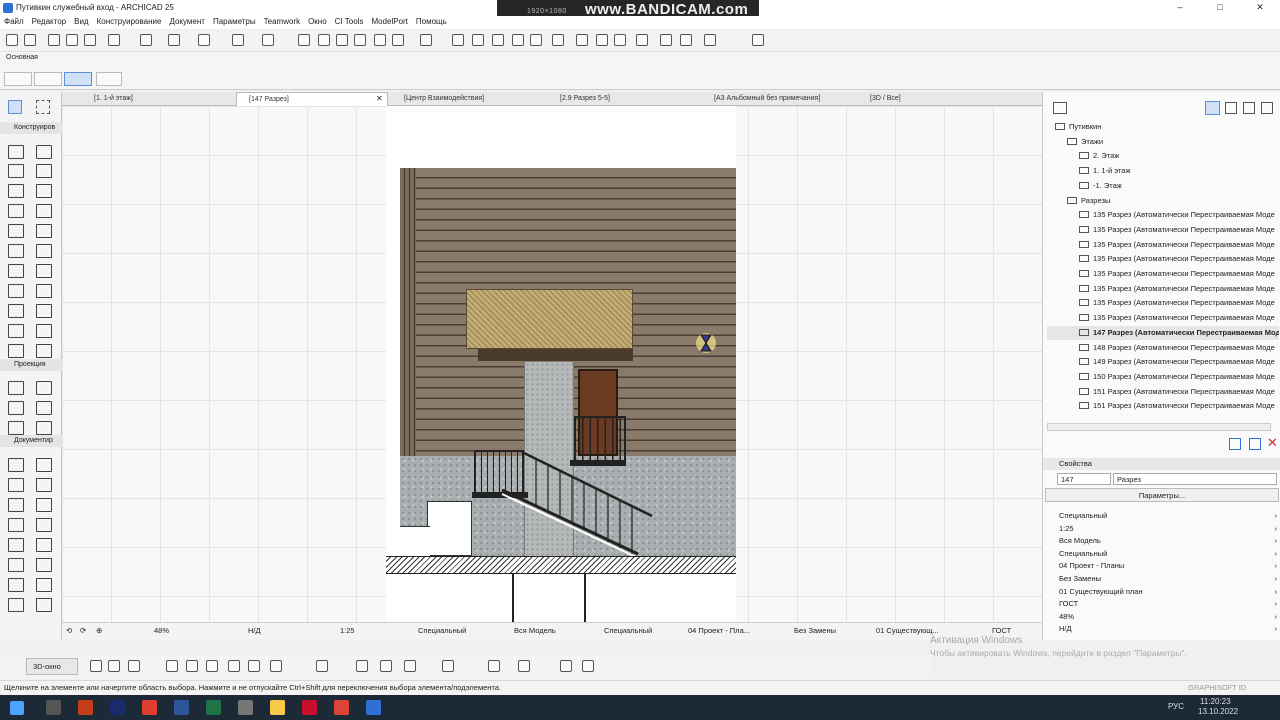 This screenshot has height=720, width=1280. I want to click on layer-combination: Специальный, so click(442, 630).